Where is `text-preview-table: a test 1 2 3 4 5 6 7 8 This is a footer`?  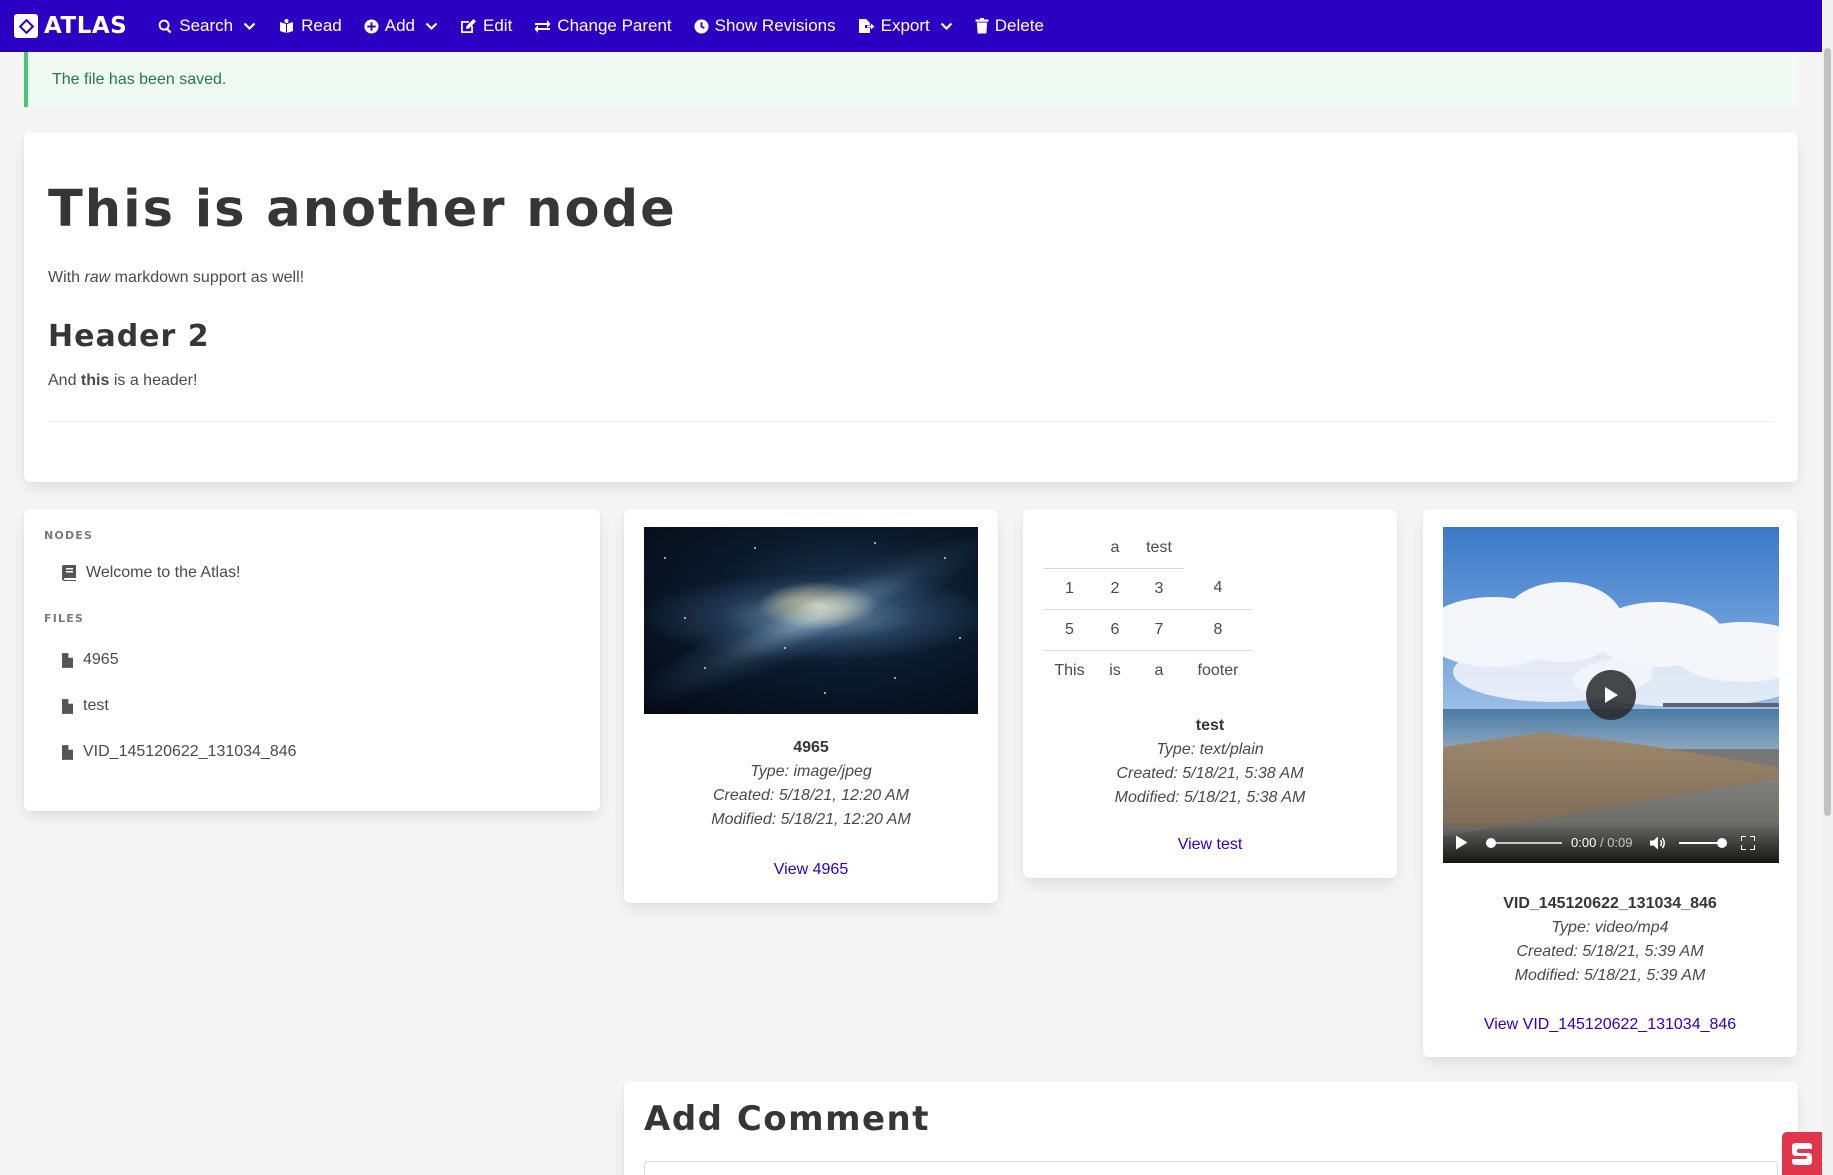 text-preview-table: a test 1 2 3 4 5 6 7 8 This is a footer is located at coordinates (1147, 609).